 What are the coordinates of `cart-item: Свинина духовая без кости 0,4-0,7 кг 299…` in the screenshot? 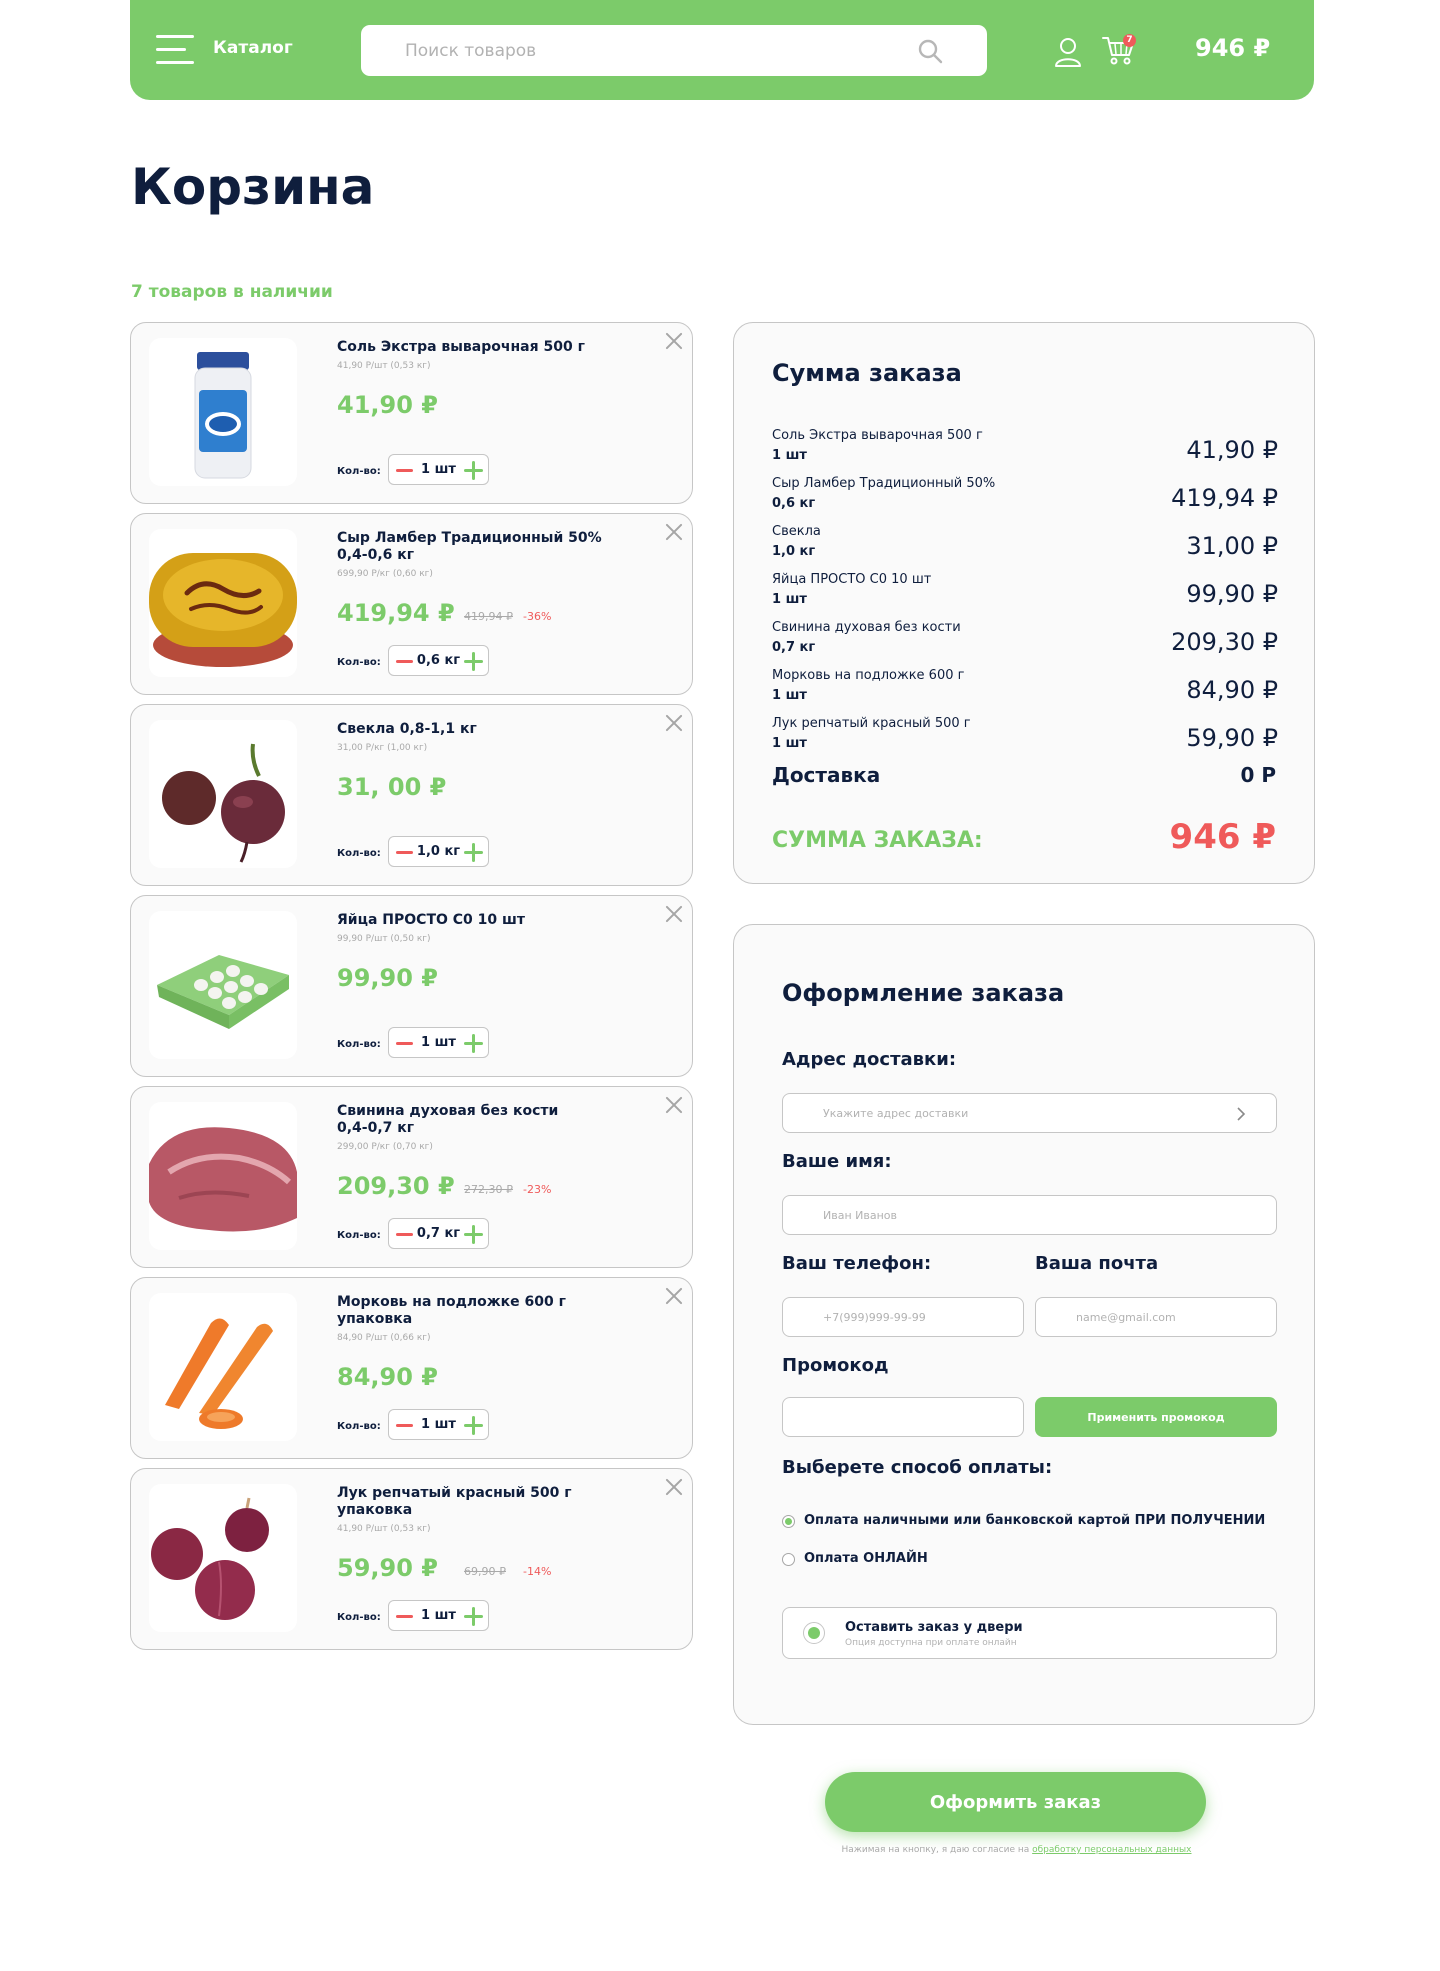 It's located at (411, 1177).